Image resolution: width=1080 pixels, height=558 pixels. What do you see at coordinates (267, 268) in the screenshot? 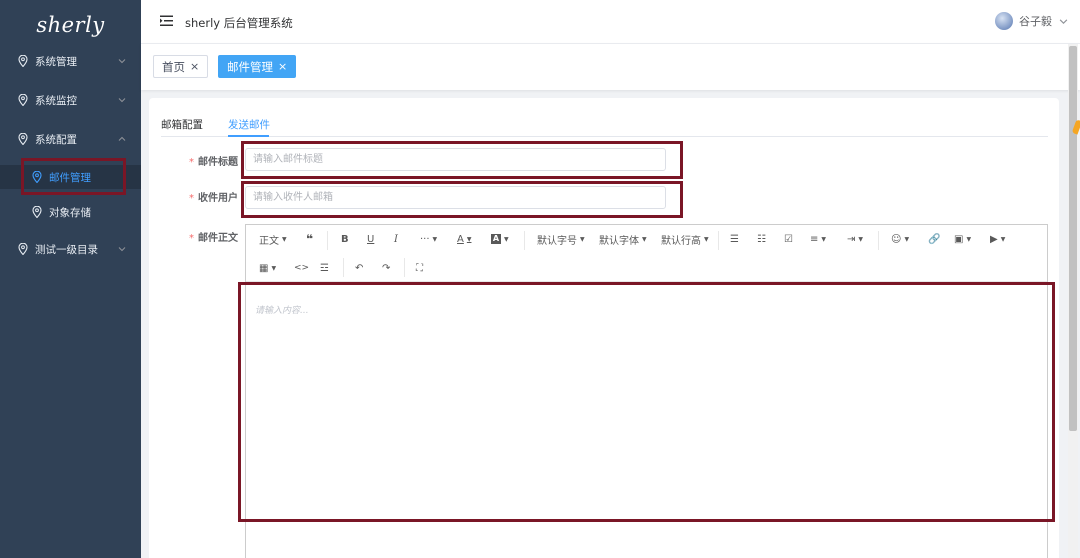
I see `table-icon: ▦ ▼` at bounding box center [267, 268].